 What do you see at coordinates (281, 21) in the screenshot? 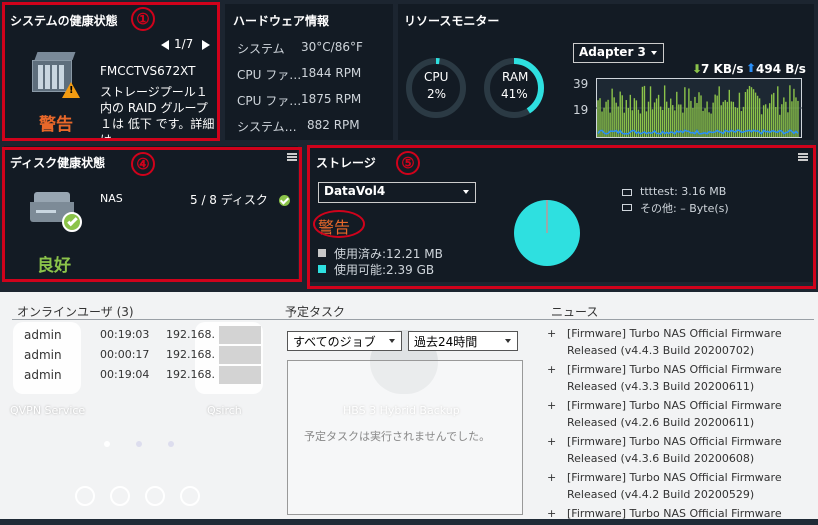
I see `hardware-title: ハードウェア情報` at bounding box center [281, 21].